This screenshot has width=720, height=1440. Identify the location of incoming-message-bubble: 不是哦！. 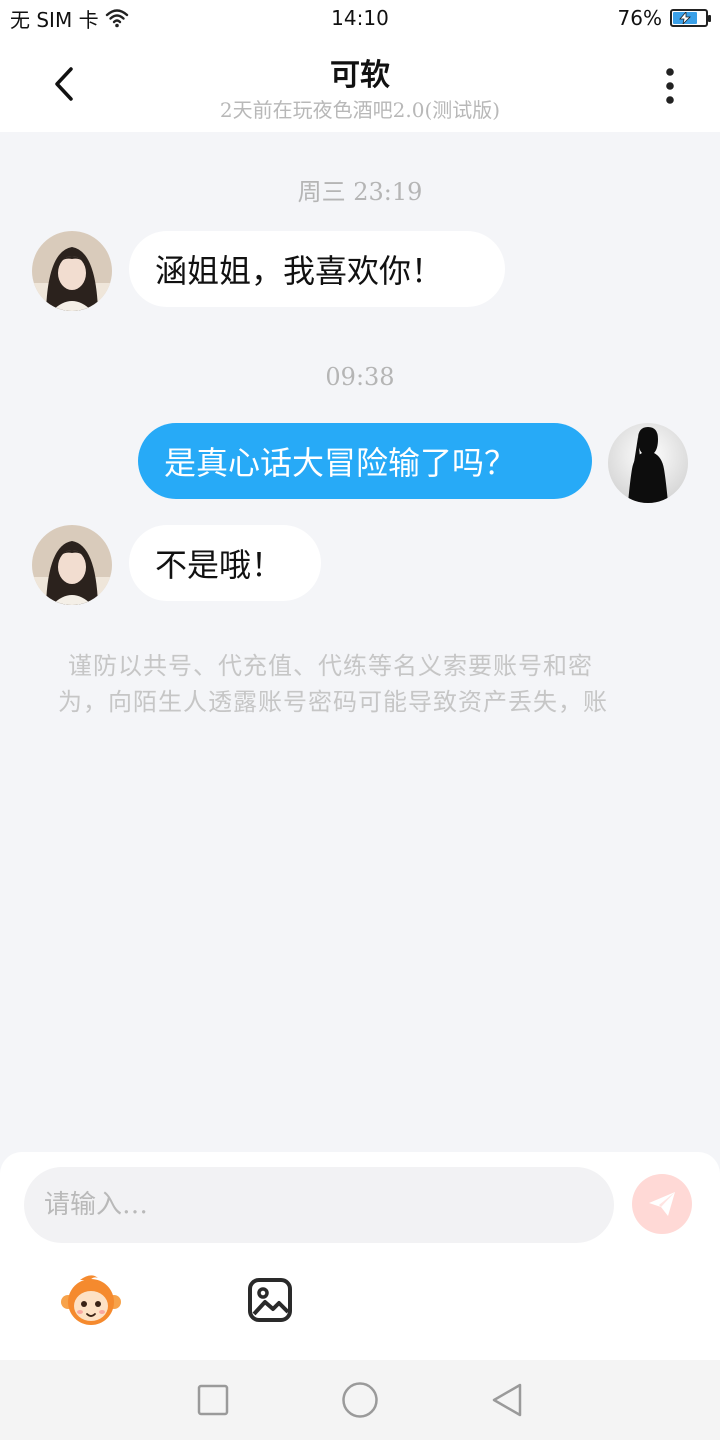
(225, 563).